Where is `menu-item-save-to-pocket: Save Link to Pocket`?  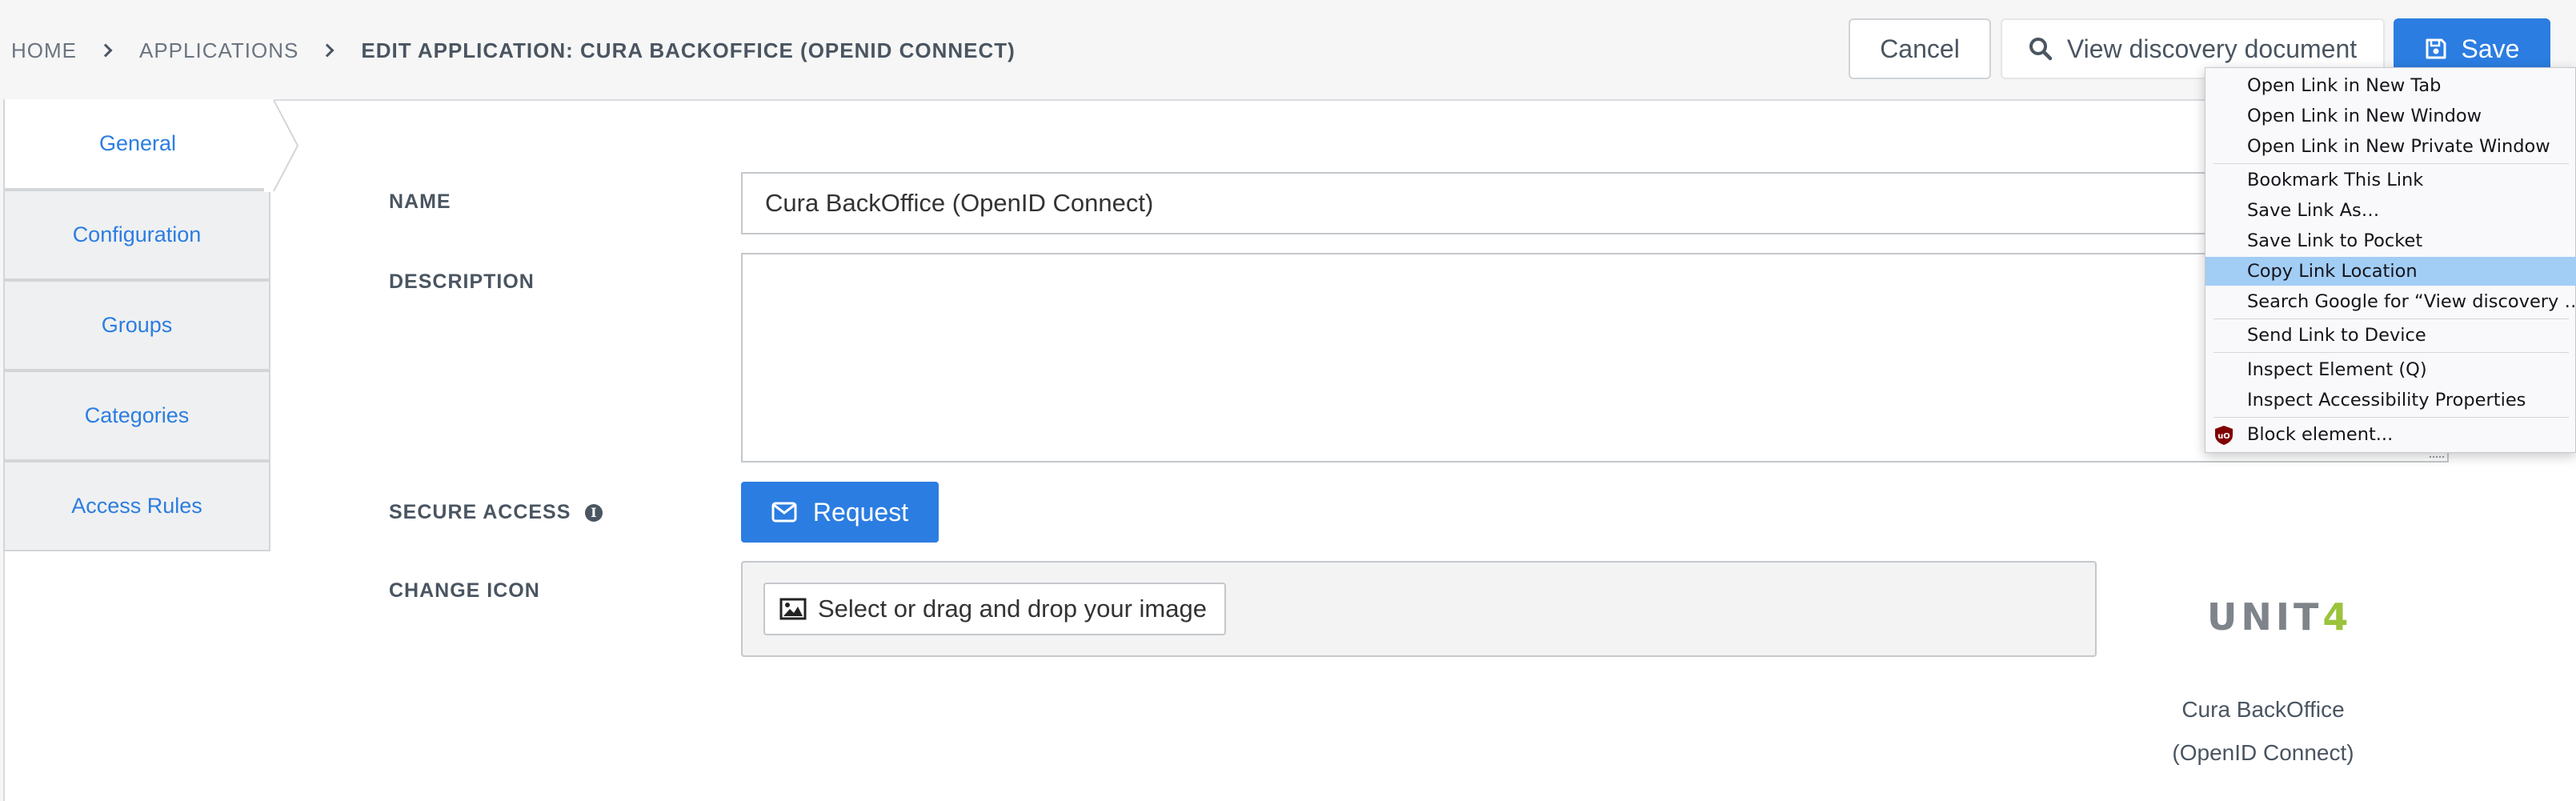
menu-item-save-to-pocket: Save Link to Pocket is located at coordinates (2390, 240).